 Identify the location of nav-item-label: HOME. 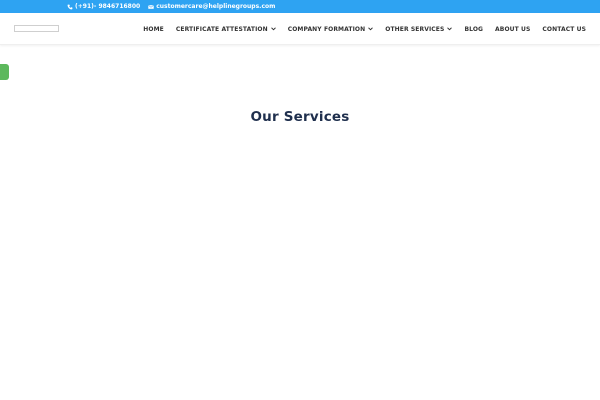
(153, 29).